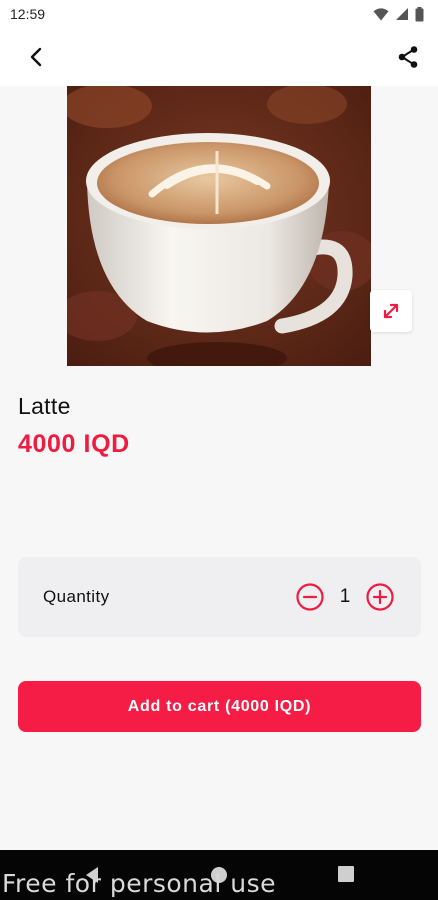 The width and height of the screenshot is (438, 900). I want to click on status-icons, so click(398, 14).